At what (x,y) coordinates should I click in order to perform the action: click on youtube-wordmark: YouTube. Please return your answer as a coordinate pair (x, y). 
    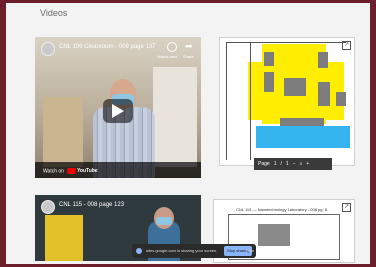
    Looking at the image, I should click on (87, 171).